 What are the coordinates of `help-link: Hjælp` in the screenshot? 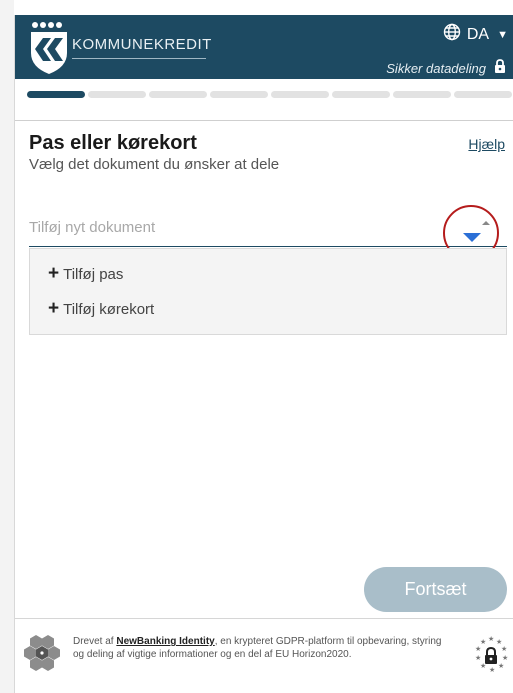 It's located at (486, 144).